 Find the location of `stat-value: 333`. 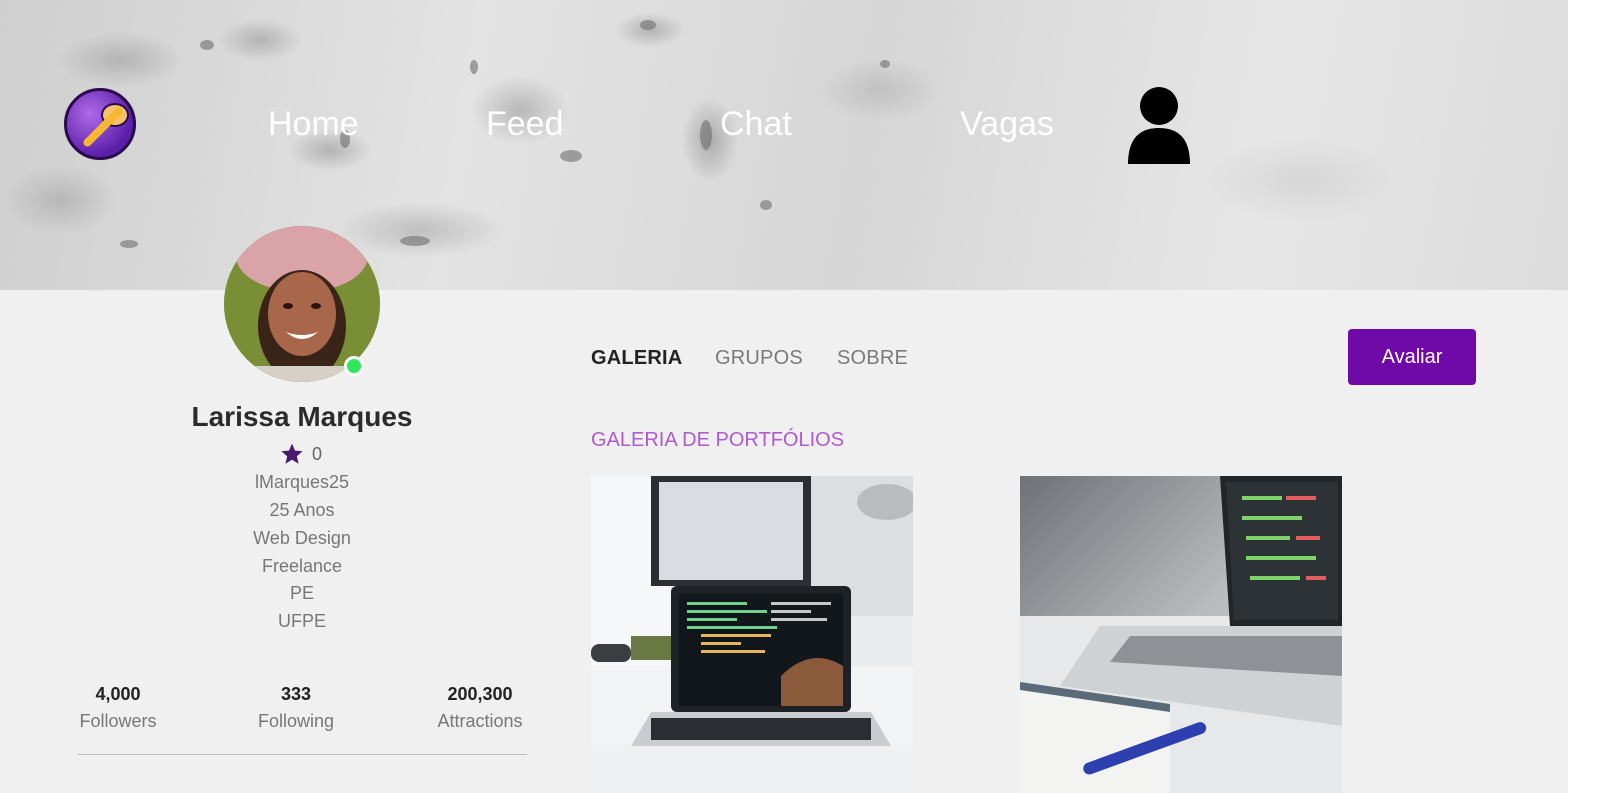

stat-value: 333 is located at coordinates (296, 694).